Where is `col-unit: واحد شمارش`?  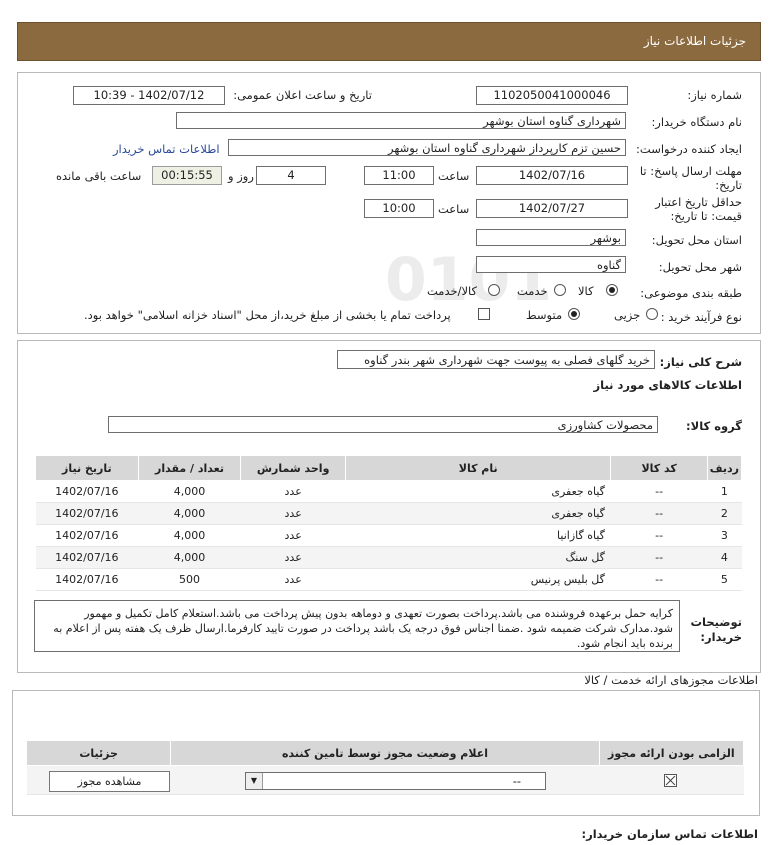 col-unit: واحد شمارش is located at coordinates (293, 468).